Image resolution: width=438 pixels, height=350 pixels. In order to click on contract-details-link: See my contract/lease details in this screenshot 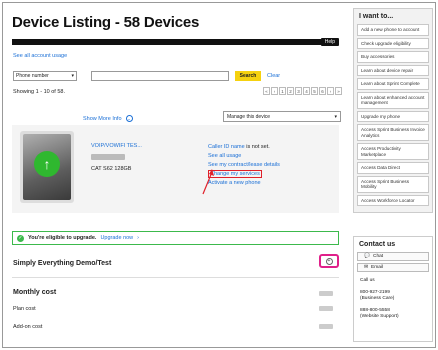, I will do `click(244, 165)`.